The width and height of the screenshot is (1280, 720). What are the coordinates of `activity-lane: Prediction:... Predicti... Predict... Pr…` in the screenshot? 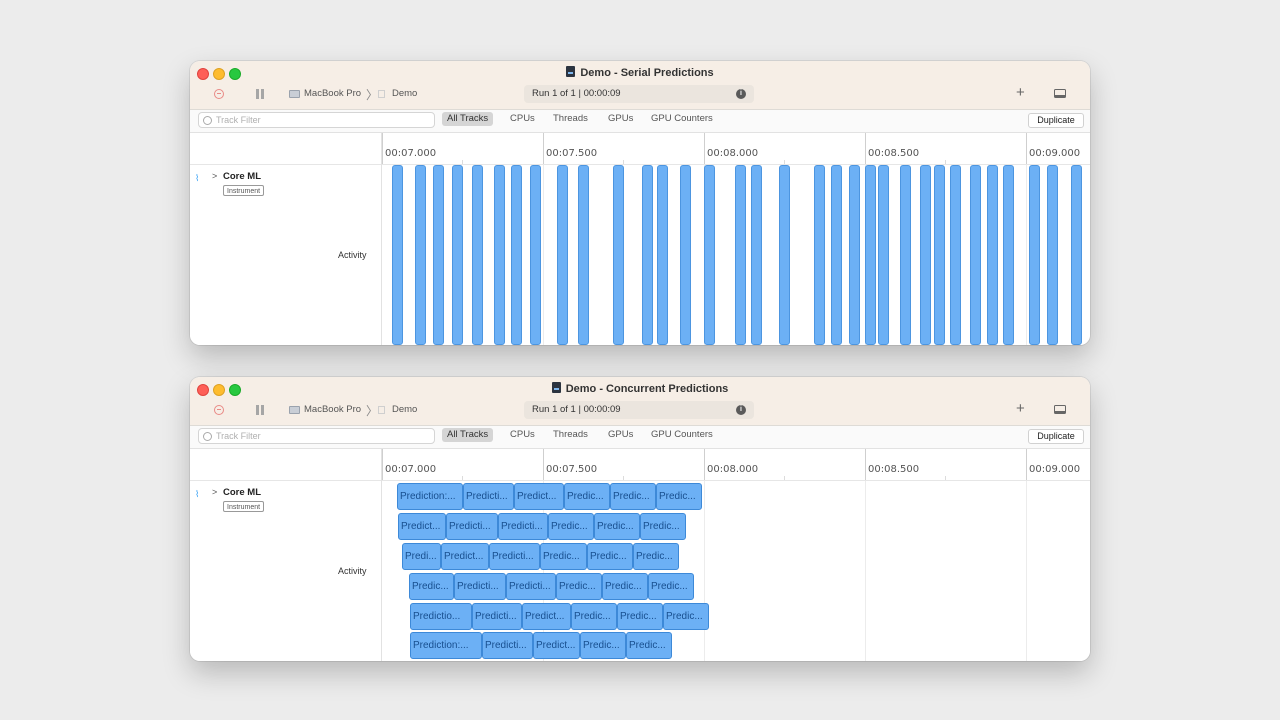 It's located at (736, 571).